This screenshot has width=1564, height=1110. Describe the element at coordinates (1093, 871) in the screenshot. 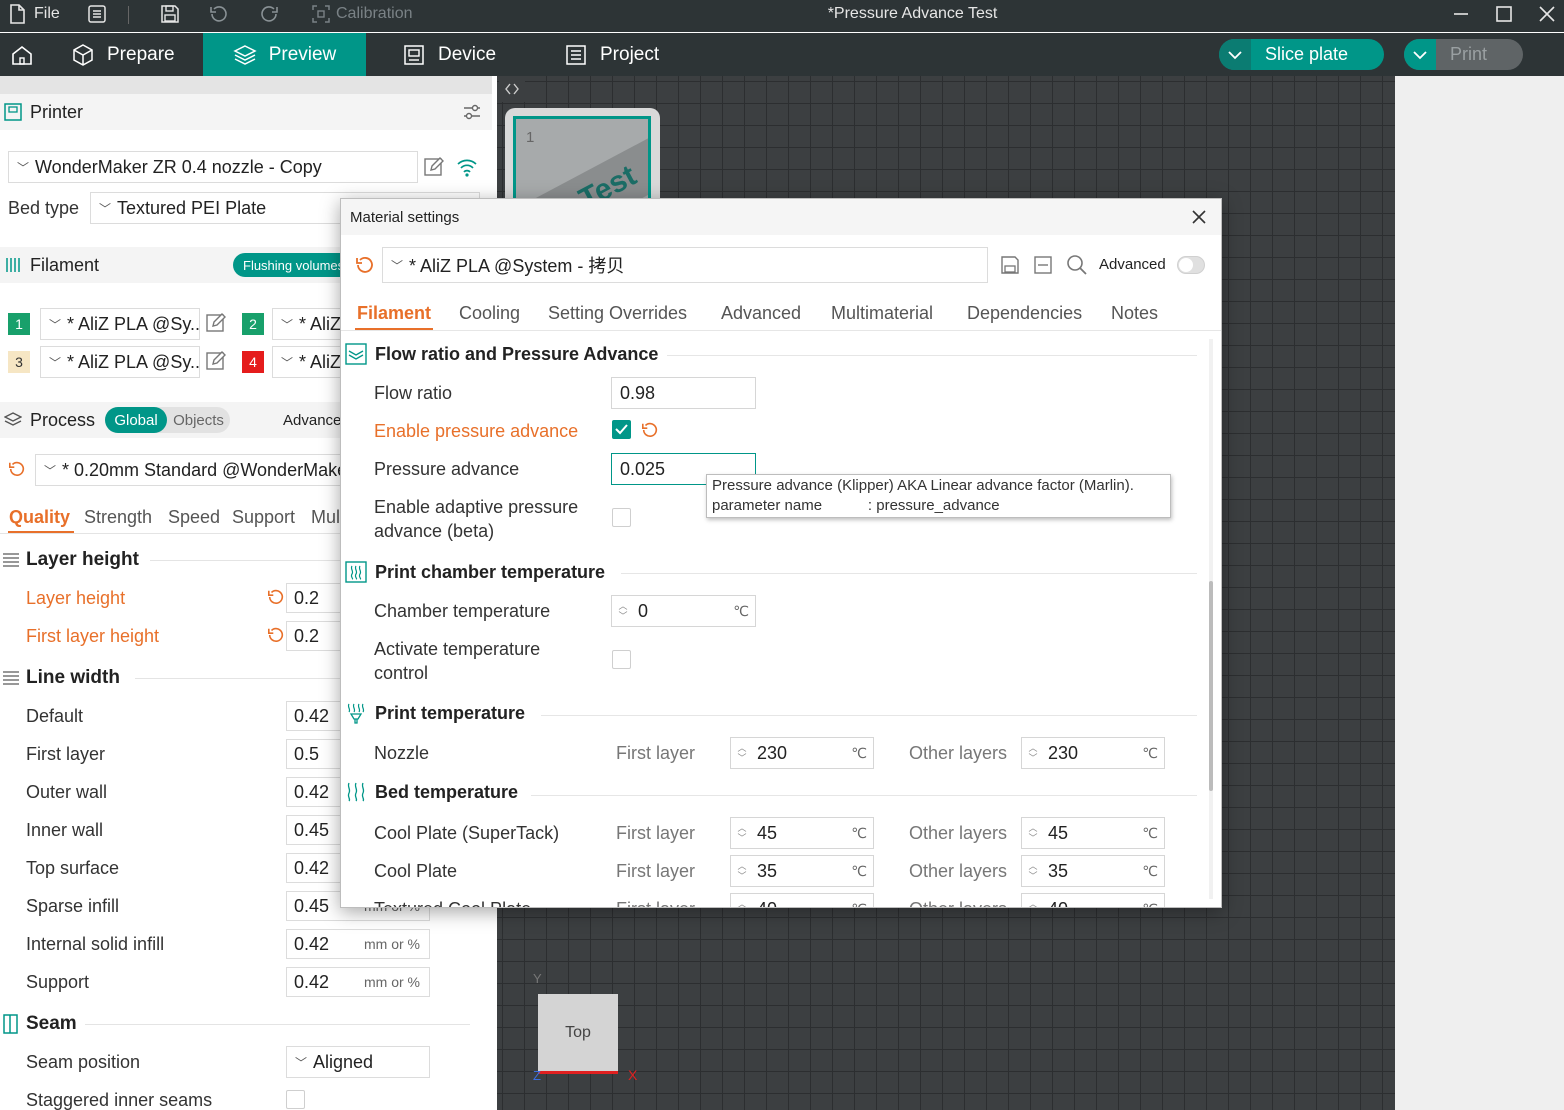

I see `bed-other-layers-input: ︿ ﹀ 35 ℃` at that location.